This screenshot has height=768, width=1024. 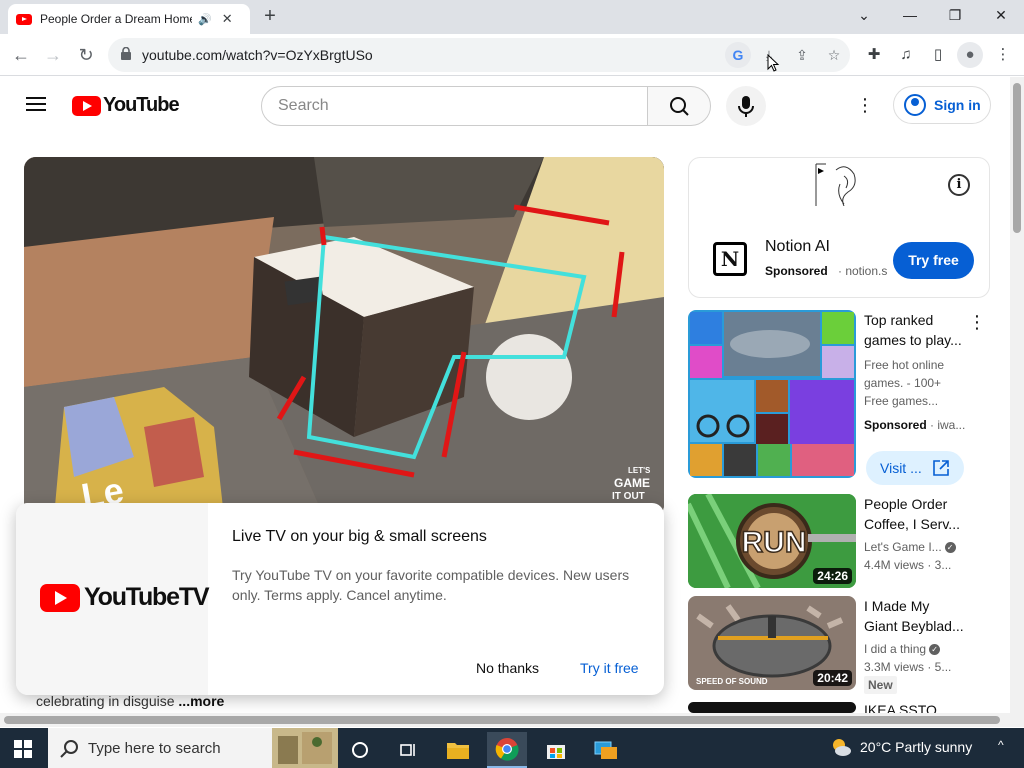 I want to click on external-link-icon, so click(x=940, y=468).